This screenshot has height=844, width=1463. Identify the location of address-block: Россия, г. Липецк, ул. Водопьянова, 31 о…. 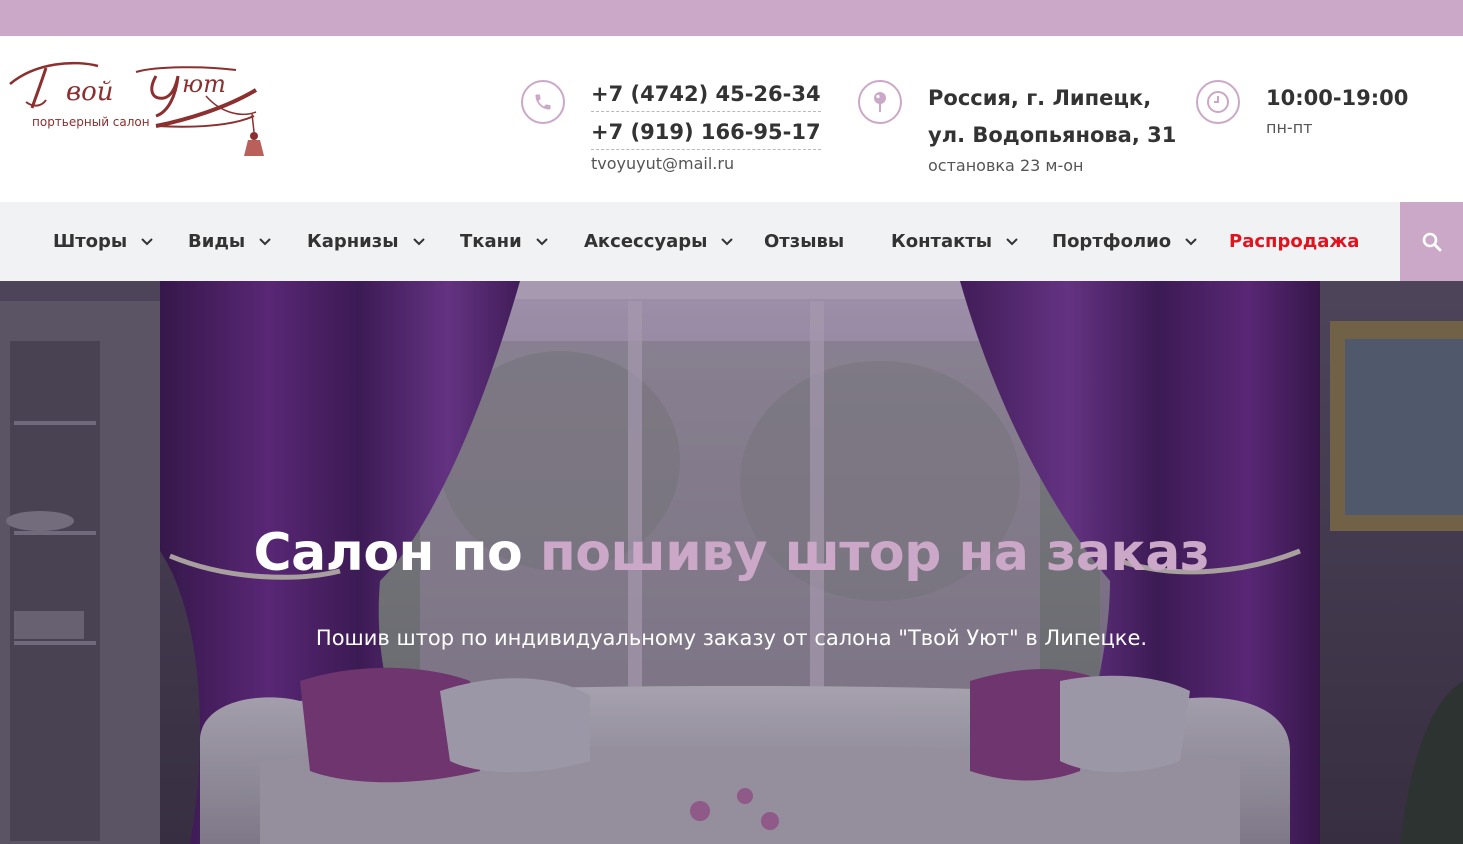
(1018, 135).